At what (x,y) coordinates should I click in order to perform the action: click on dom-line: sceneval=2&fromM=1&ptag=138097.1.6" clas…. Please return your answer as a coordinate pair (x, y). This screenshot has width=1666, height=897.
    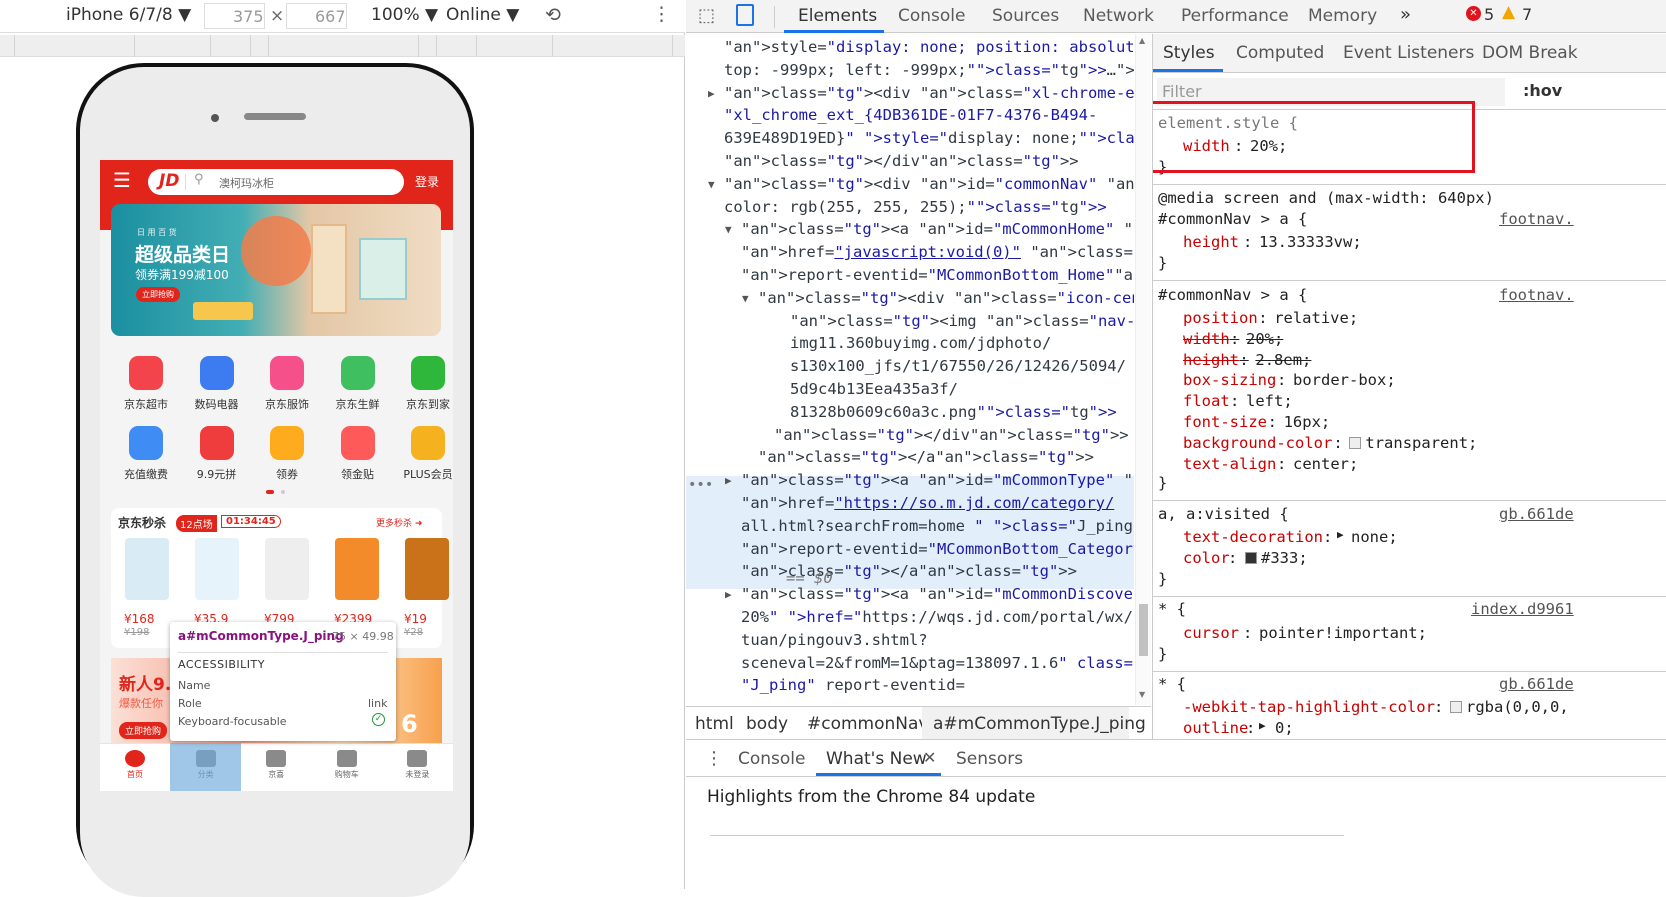
    Looking at the image, I should click on (937, 663).